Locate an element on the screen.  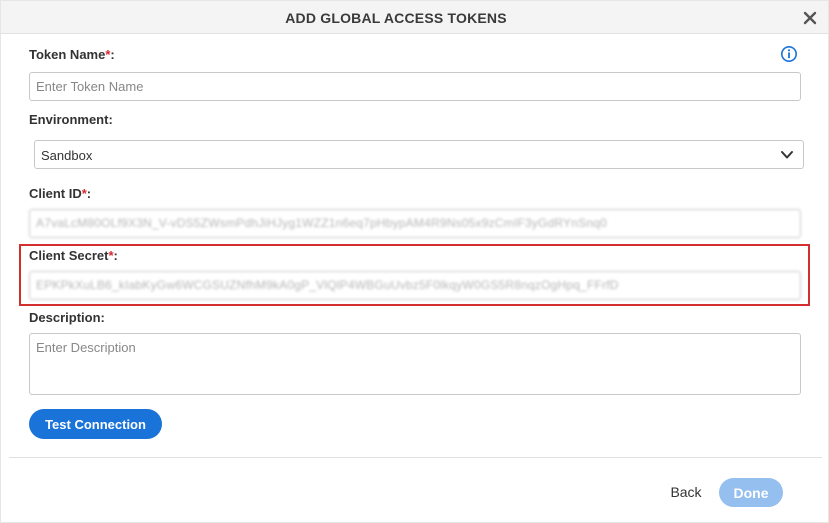
close-icon is located at coordinates (810, 18).